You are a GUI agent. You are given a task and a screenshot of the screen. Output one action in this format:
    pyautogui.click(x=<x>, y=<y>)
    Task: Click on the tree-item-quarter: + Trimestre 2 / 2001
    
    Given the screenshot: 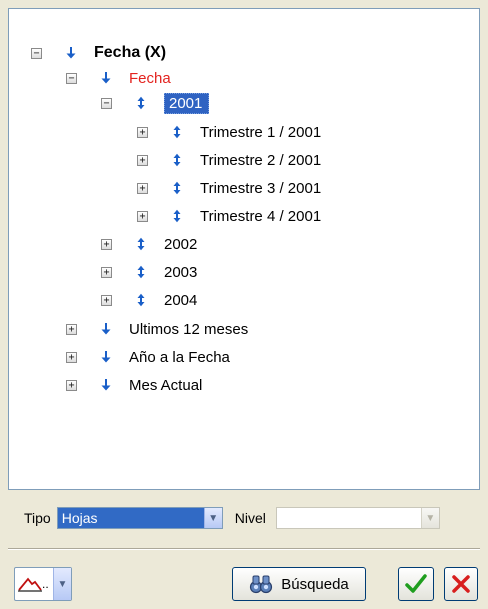 What is the action you would take?
    pyautogui.click(x=229, y=160)
    